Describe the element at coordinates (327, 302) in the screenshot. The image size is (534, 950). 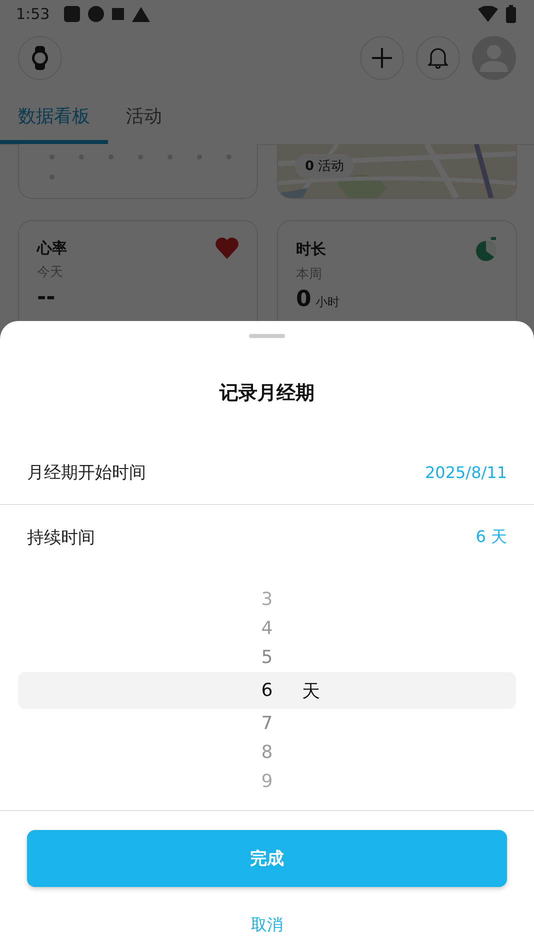
I see `card-unit: 小时` at that location.